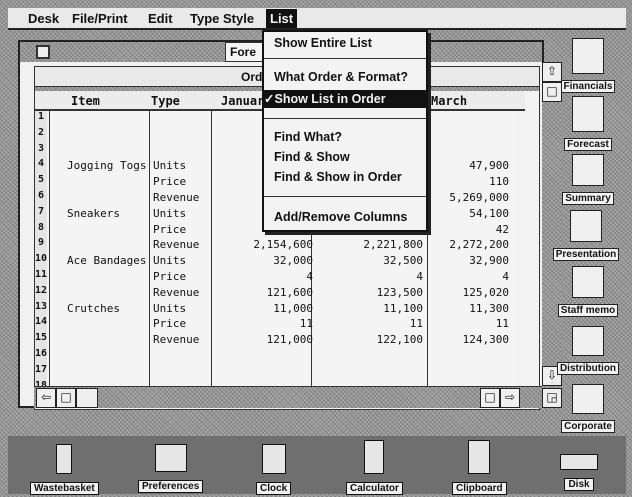 This screenshot has width=632, height=497. I want to click on table-cell: Crutches, so click(107, 308).